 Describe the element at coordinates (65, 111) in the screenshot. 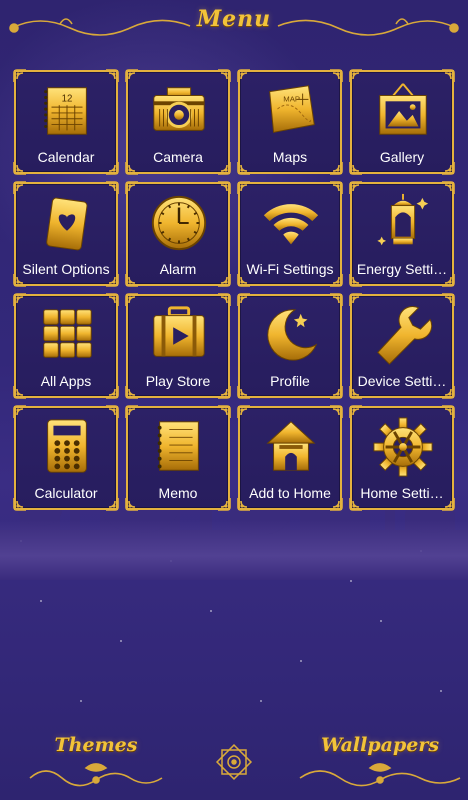

I see `calendar-icon: 12` at that location.